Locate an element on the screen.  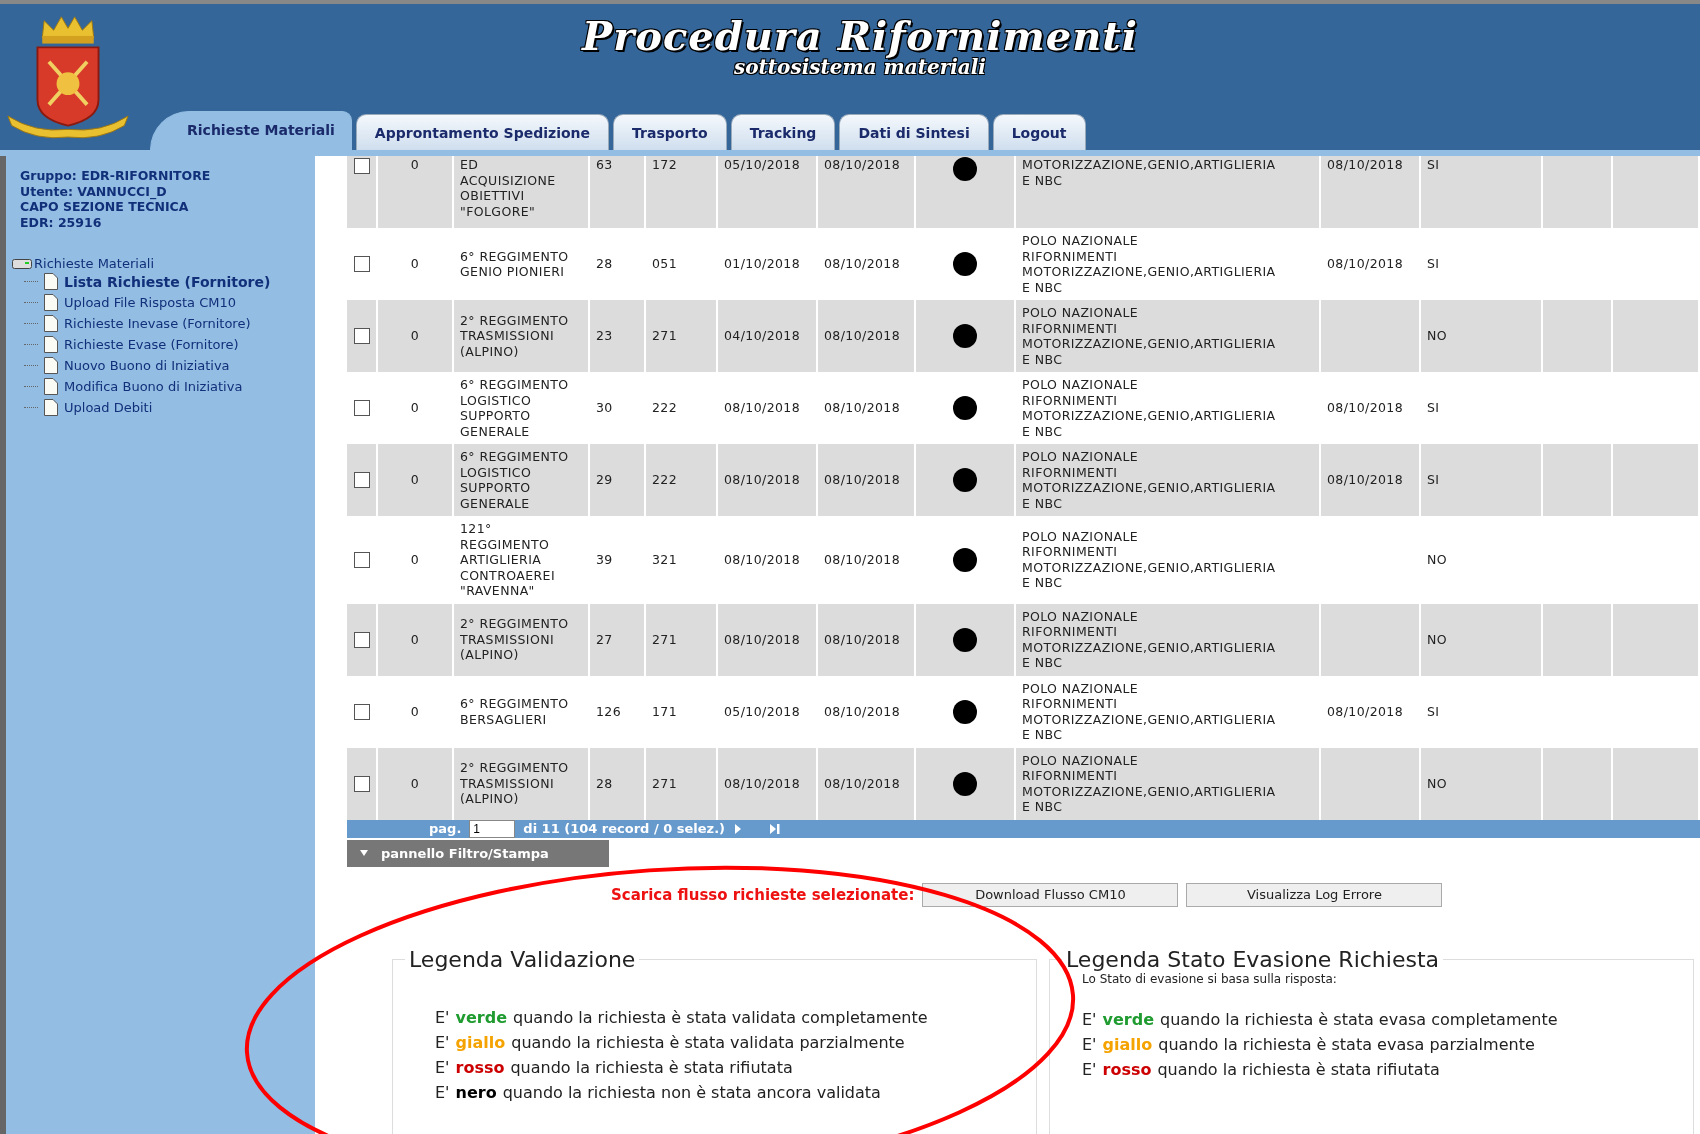
legend-color-word: verde is located at coordinates (481, 1017).